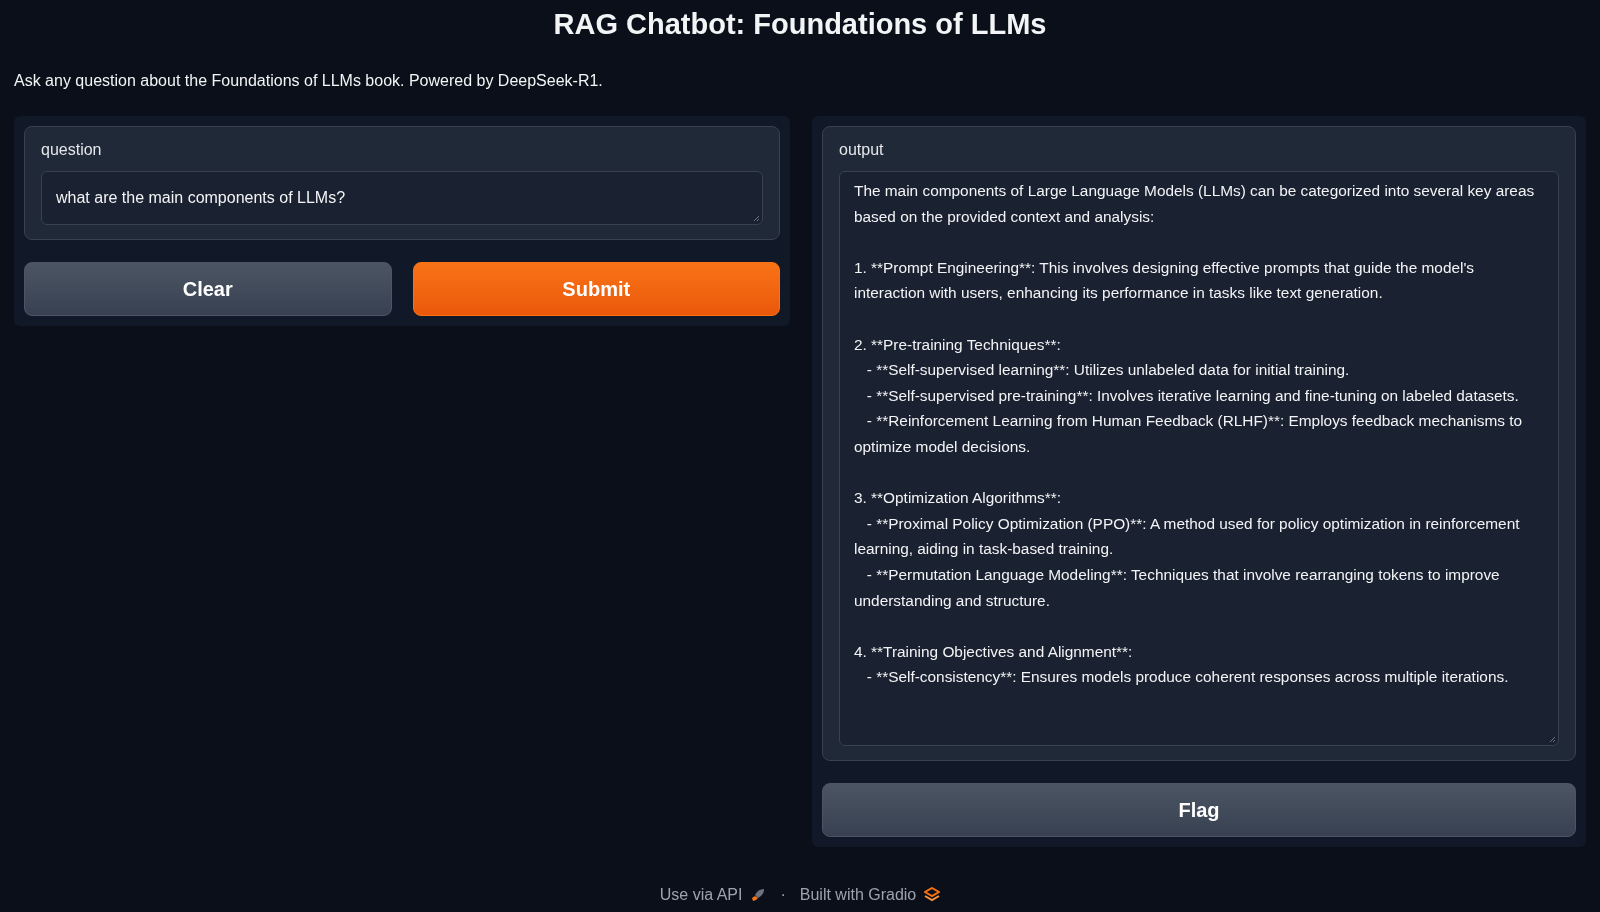 The width and height of the screenshot is (1600, 912). Describe the element at coordinates (800, 24) in the screenshot. I see `page-title: RAG Chatbot: Foundations of LLMs` at that location.